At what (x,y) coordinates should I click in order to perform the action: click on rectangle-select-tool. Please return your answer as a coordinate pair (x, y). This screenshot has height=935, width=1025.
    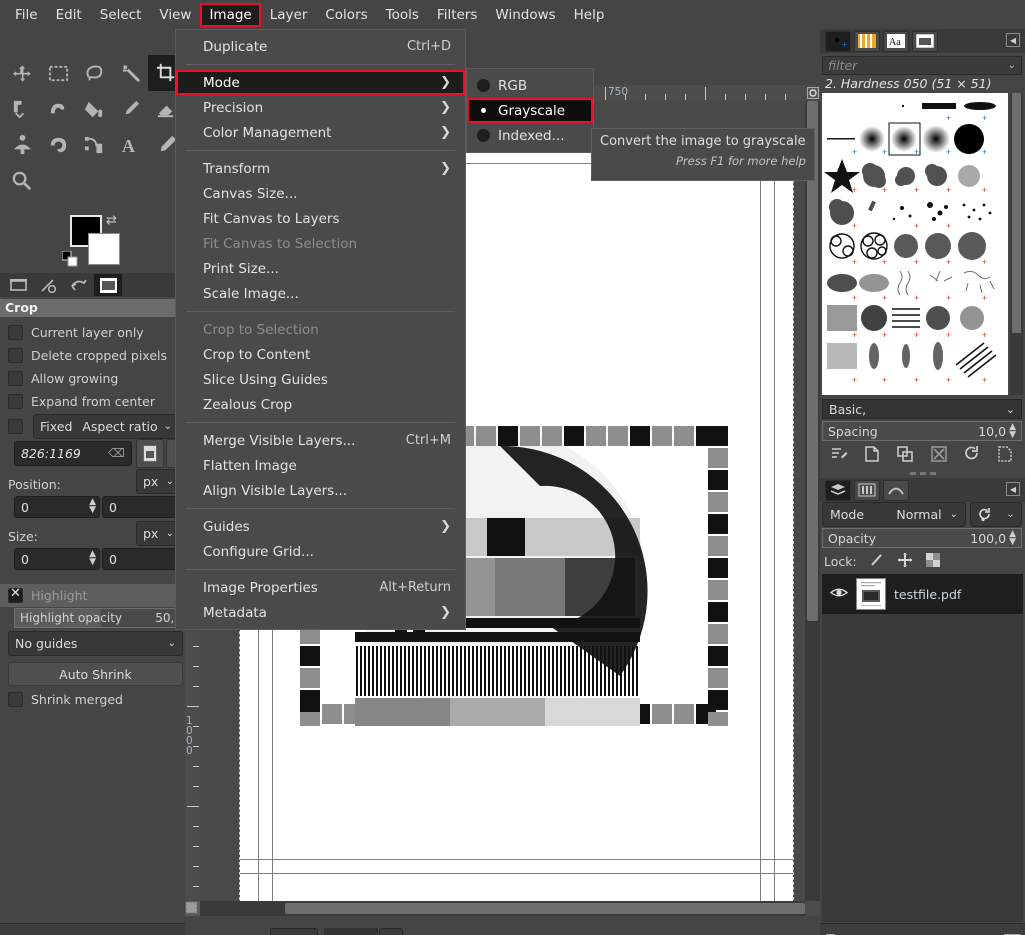
    Looking at the image, I should click on (58, 73).